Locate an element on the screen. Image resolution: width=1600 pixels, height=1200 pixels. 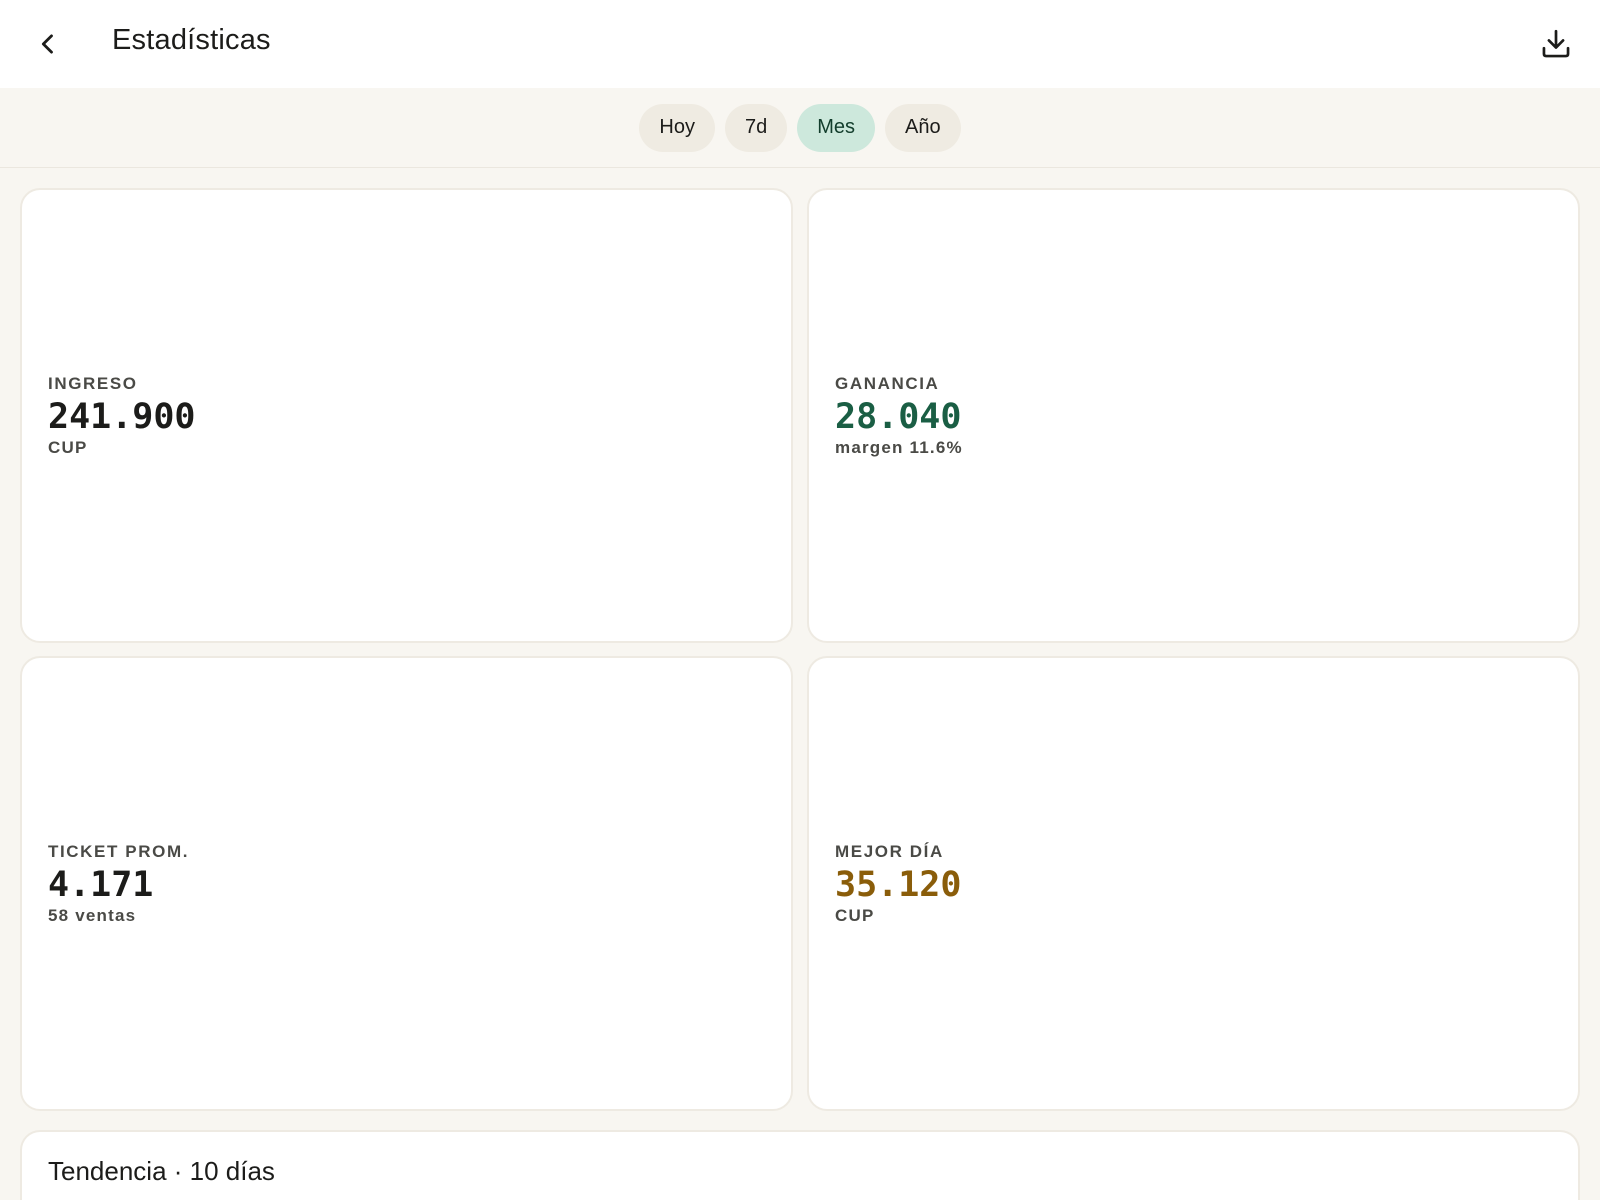
stat-value: 241.900 is located at coordinates (122, 416).